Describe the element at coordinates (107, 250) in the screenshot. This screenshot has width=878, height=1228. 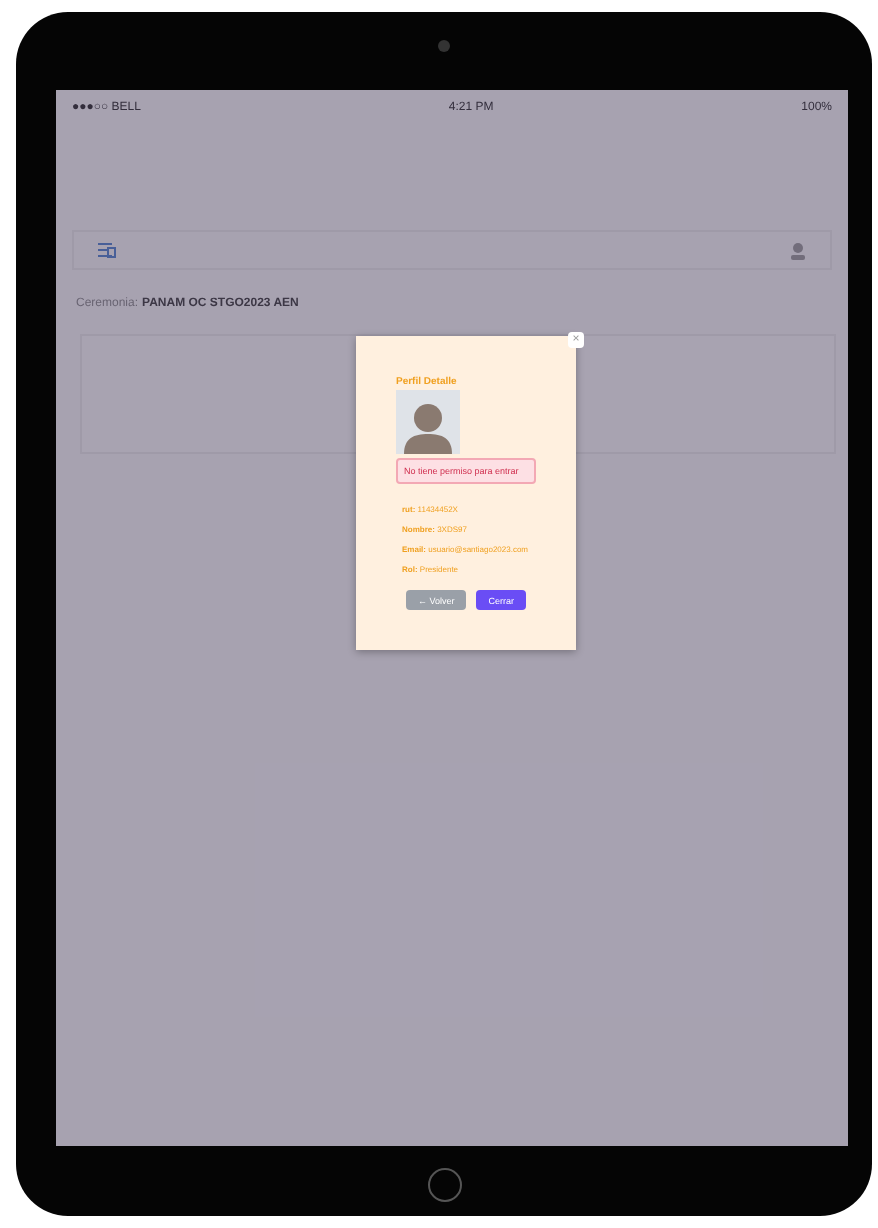
I see `menu-icon` at that location.